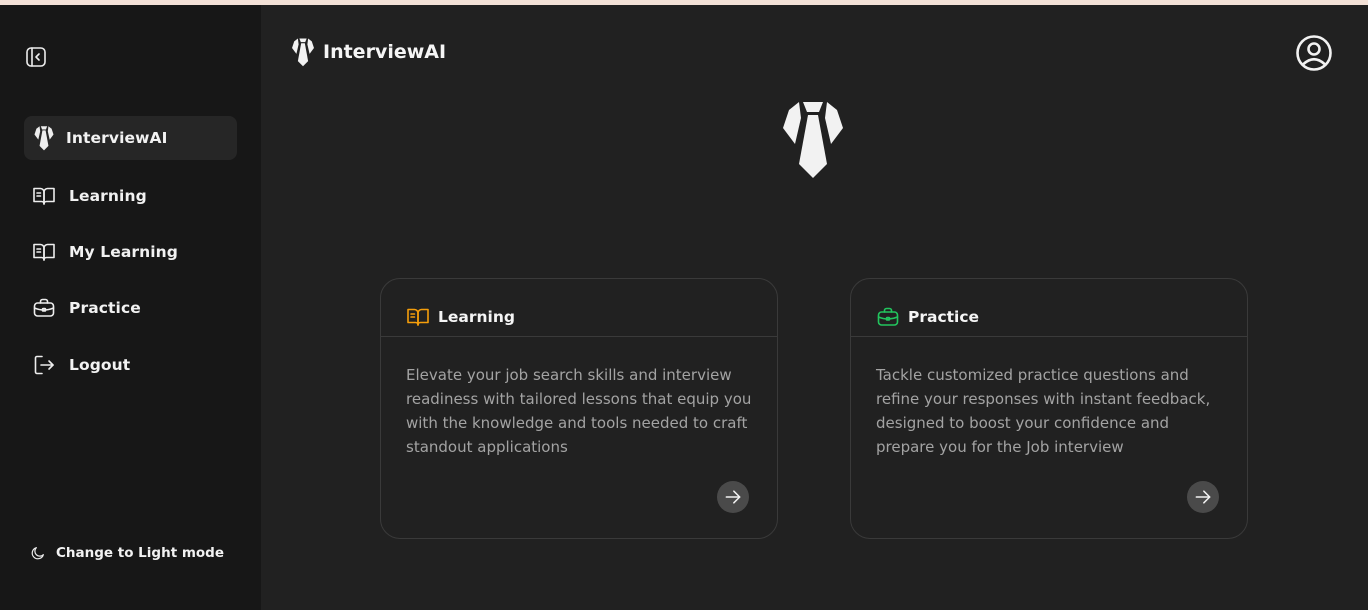 The image size is (1368, 610). I want to click on sidebar-item-my-learning: My Learning, so click(130, 252).